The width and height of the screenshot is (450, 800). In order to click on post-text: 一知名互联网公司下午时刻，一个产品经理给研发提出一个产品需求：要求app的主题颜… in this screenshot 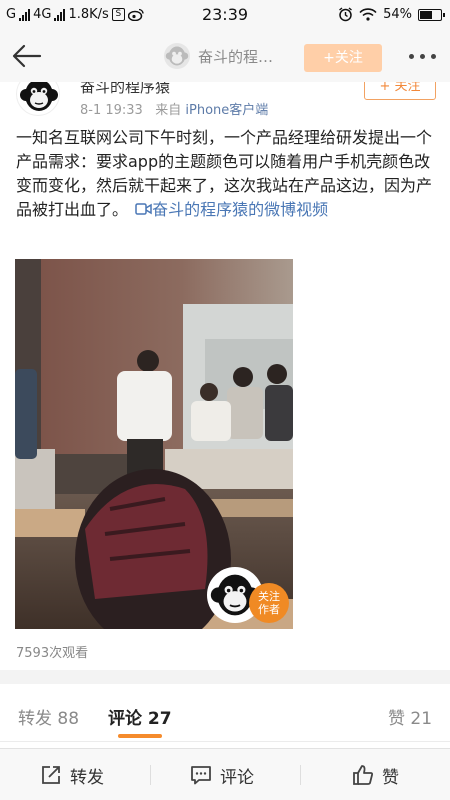, I will do `click(226, 174)`.